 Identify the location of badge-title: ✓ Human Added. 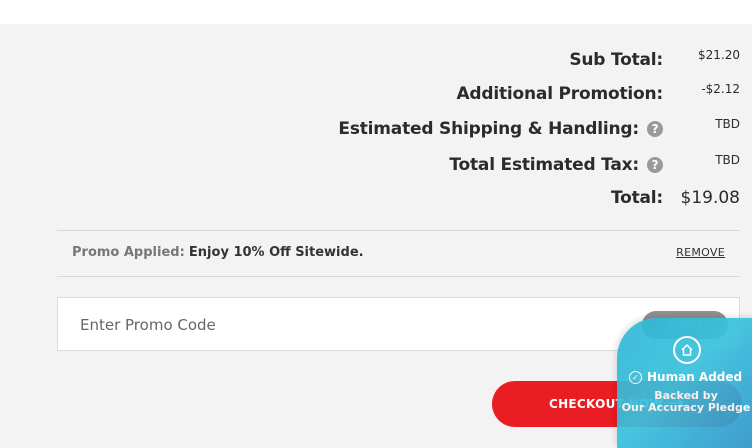
(685, 377).